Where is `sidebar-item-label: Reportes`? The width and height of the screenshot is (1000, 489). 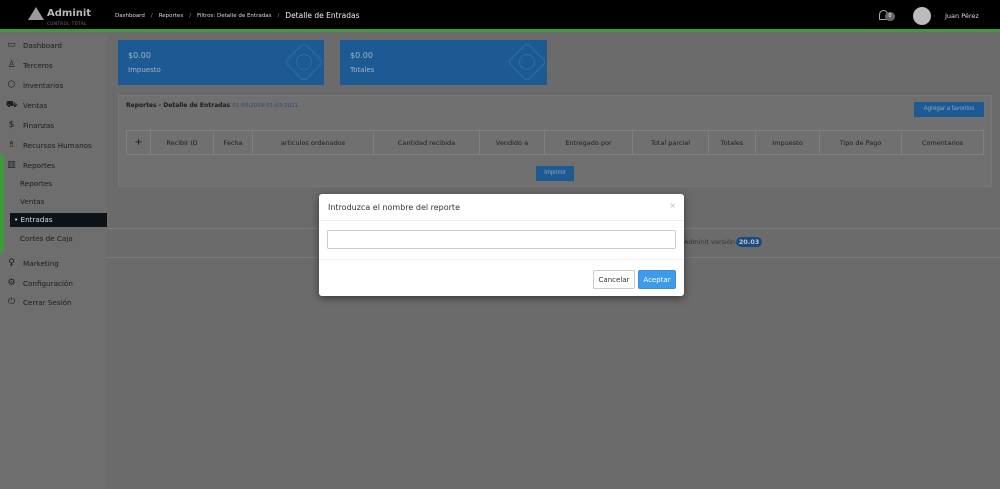
sidebar-item-label: Reportes is located at coordinates (39, 165).